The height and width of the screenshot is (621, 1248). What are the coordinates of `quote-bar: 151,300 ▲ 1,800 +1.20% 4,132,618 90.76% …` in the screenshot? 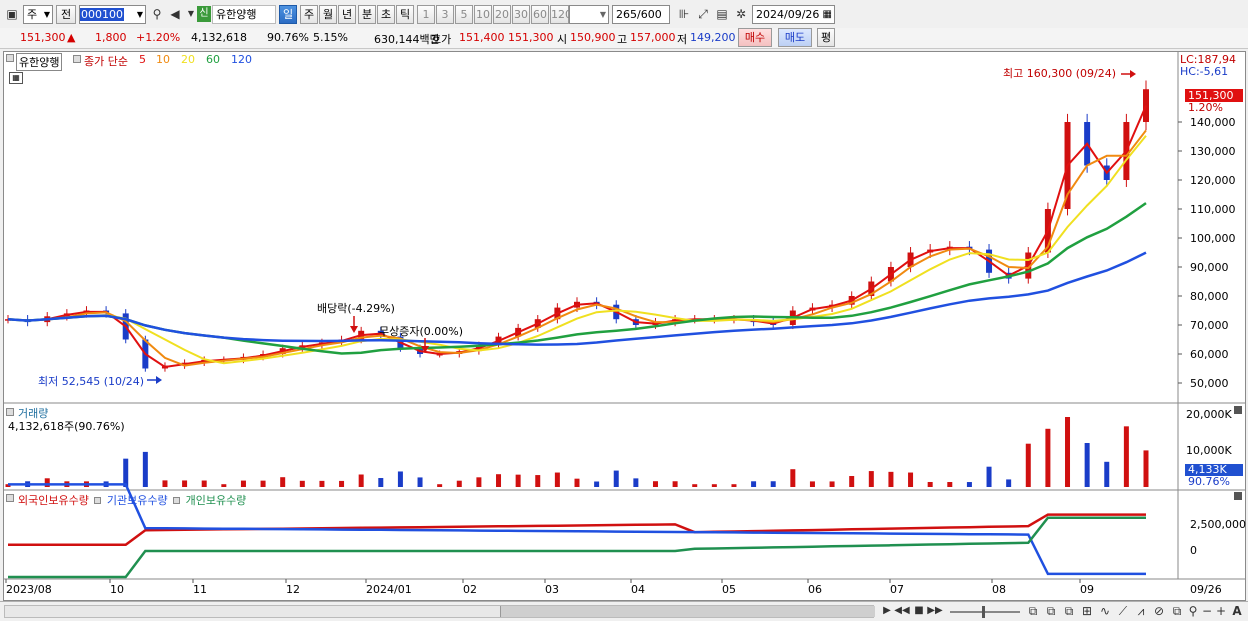 It's located at (624, 38).